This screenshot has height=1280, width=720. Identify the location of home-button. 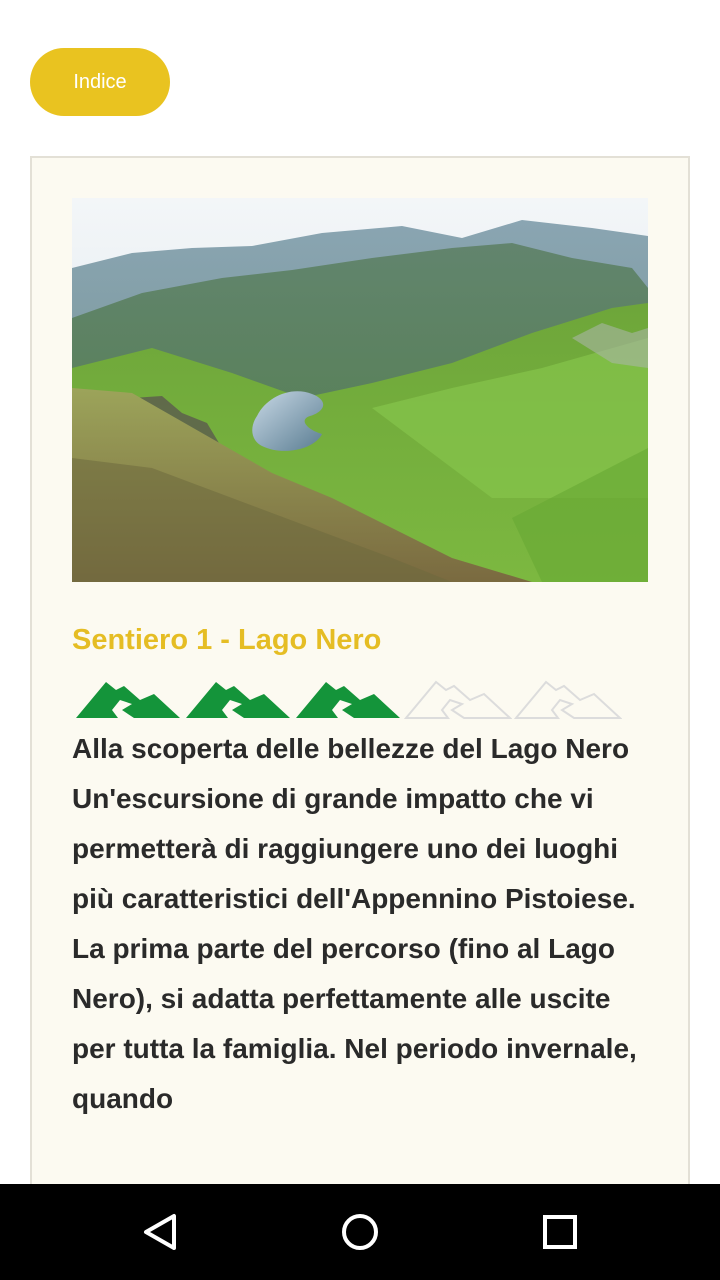
(360, 1232).